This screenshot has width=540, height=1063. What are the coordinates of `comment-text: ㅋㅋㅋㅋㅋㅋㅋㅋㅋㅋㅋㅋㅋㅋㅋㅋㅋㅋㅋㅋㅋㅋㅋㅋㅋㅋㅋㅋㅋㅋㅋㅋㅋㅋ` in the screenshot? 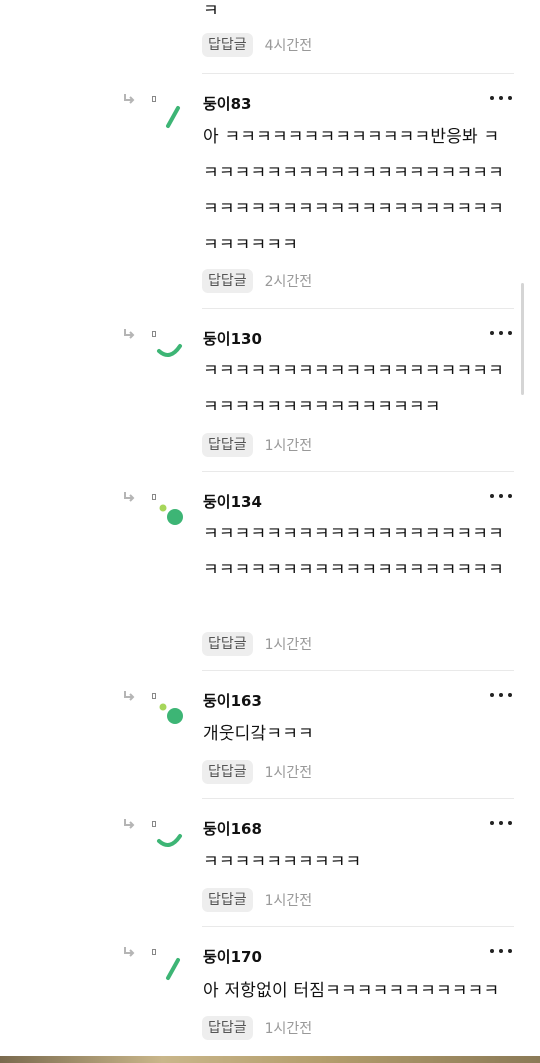 It's located at (353, 389).